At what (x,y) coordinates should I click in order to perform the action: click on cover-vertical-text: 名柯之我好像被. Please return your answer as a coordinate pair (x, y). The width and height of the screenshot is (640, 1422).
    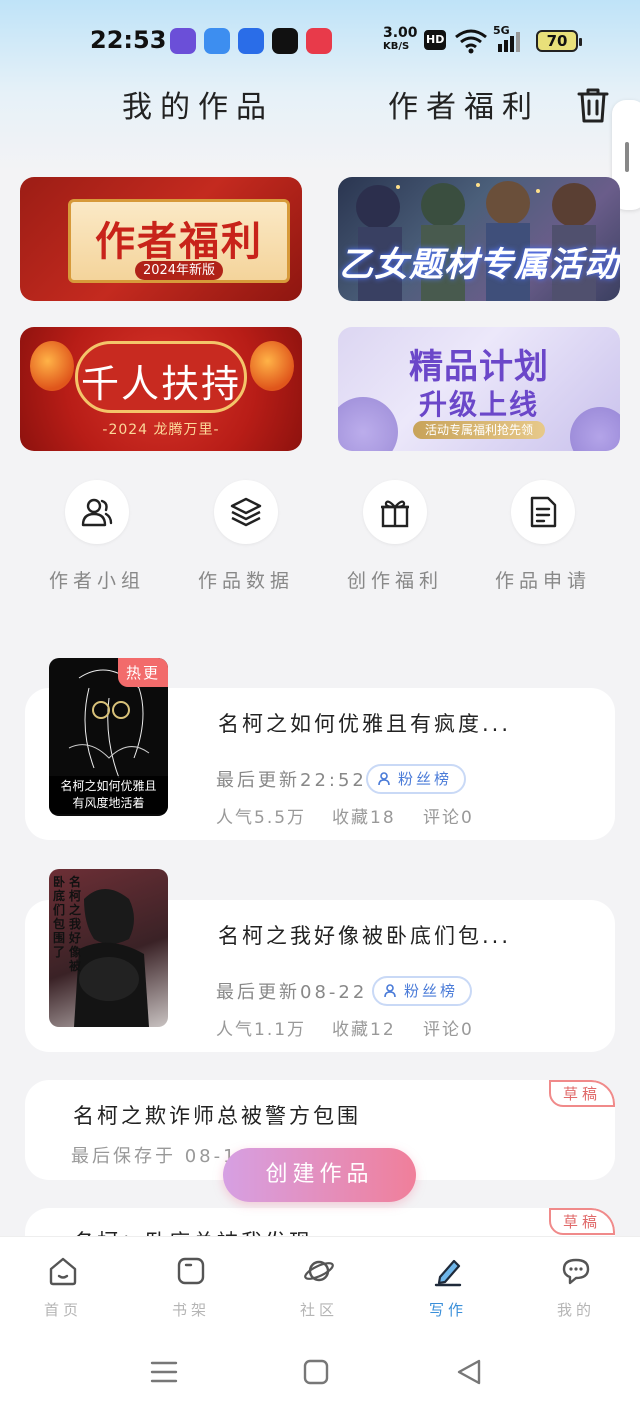
    Looking at the image, I should click on (75, 924).